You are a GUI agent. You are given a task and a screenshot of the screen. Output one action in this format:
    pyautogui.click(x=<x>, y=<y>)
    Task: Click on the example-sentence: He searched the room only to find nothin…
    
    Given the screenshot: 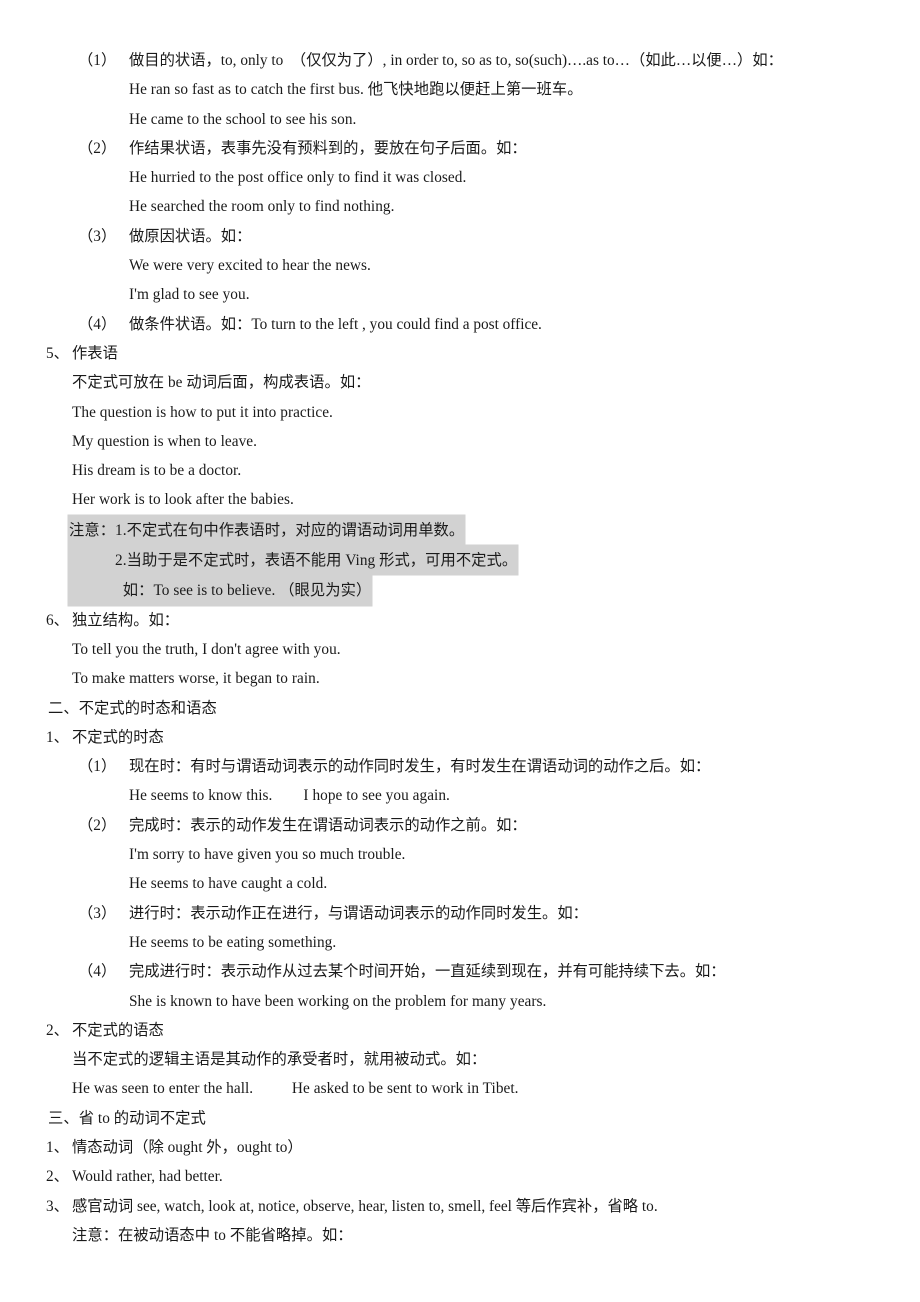 What is the action you would take?
    pyautogui.click(x=262, y=207)
    